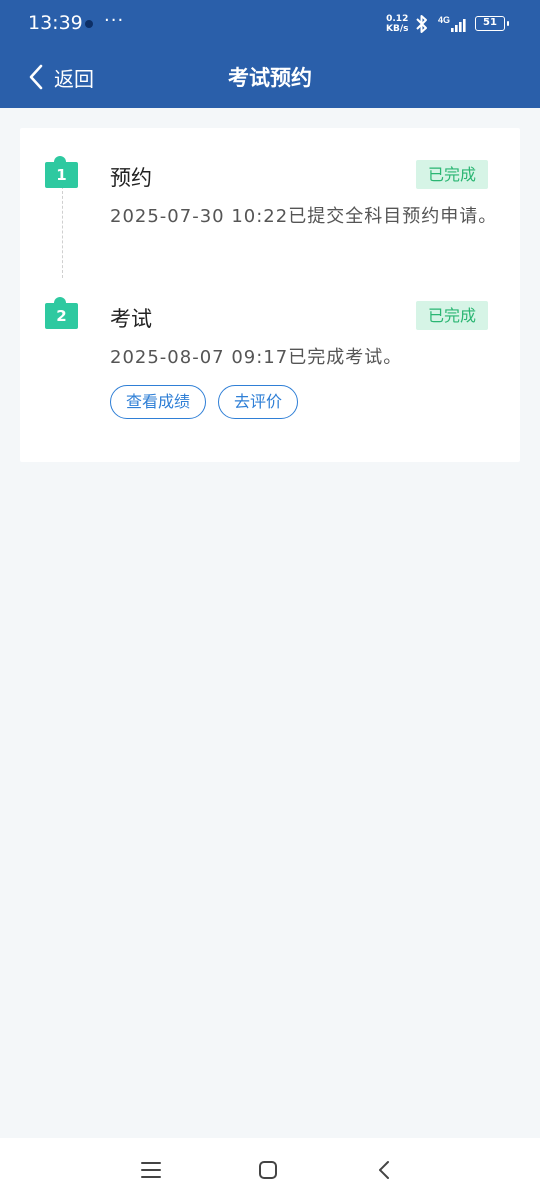 The height and width of the screenshot is (1200, 540). What do you see at coordinates (256, 357) in the screenshot?
I see `step-description: 2025-08-07 09:17已完成考试。` at bounding box center [256, 357].